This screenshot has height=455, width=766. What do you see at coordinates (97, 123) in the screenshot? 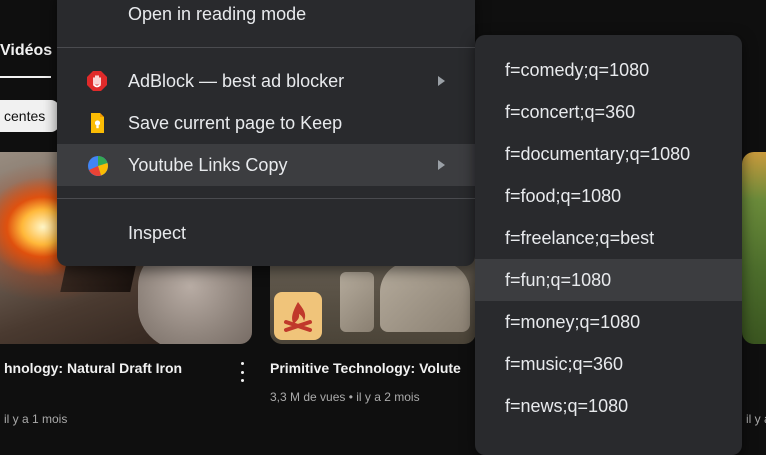
I see `keep-icon` at bounding box center [97, 123].